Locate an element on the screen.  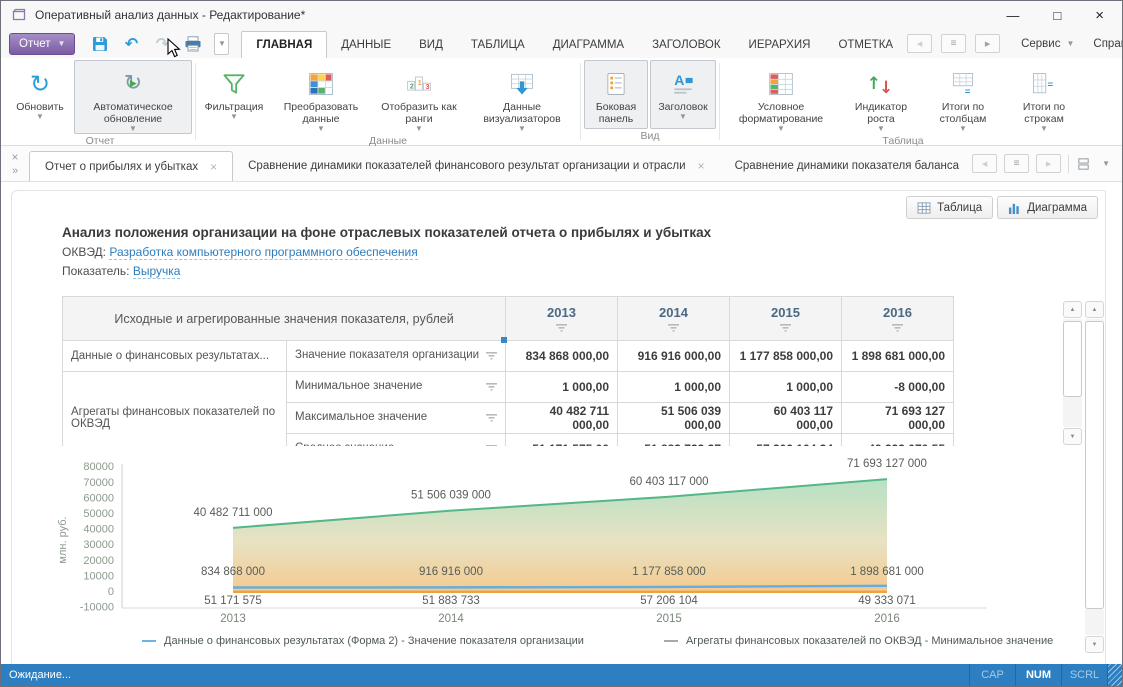
value-cell: 49 333 070,55 is located at coordinates (898, 439).